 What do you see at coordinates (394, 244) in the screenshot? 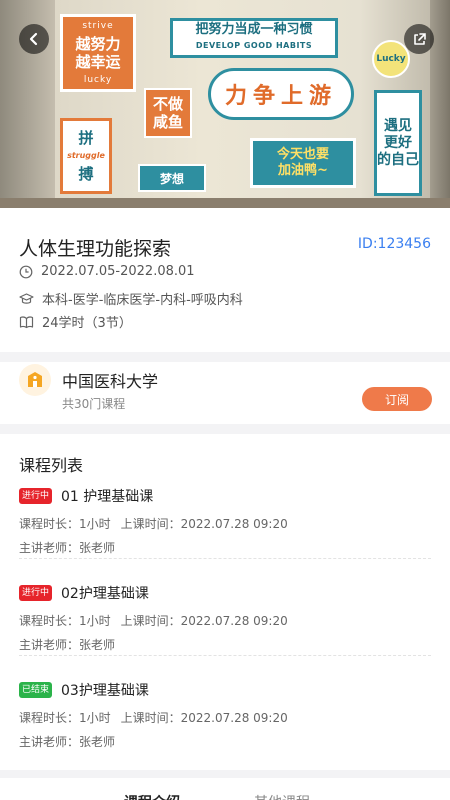
I see `course-id: ID:123456` at bounding box center [394, 244].